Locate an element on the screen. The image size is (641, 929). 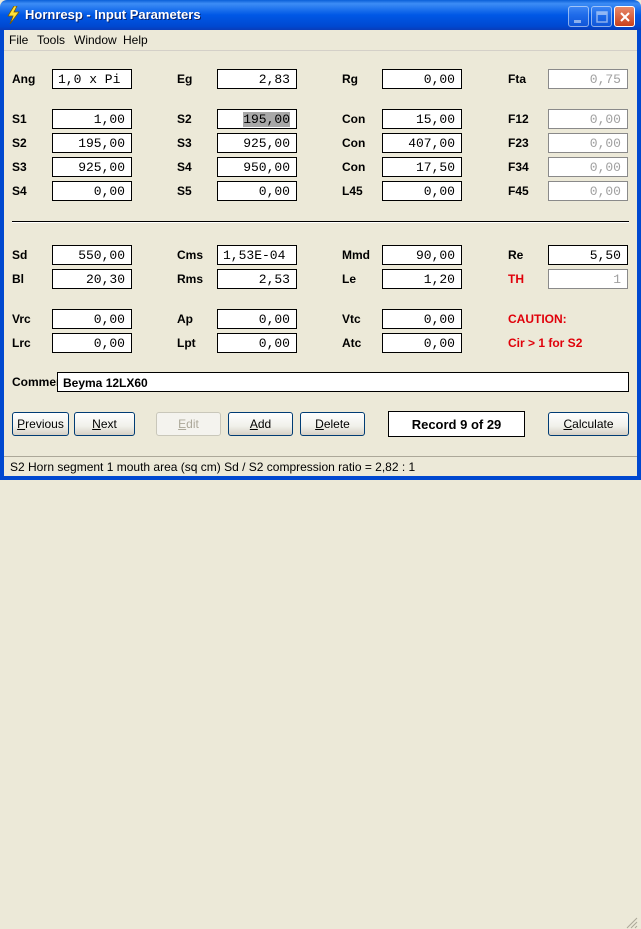
param-field-f12: 0,00 is located at coordinates (588, 119).